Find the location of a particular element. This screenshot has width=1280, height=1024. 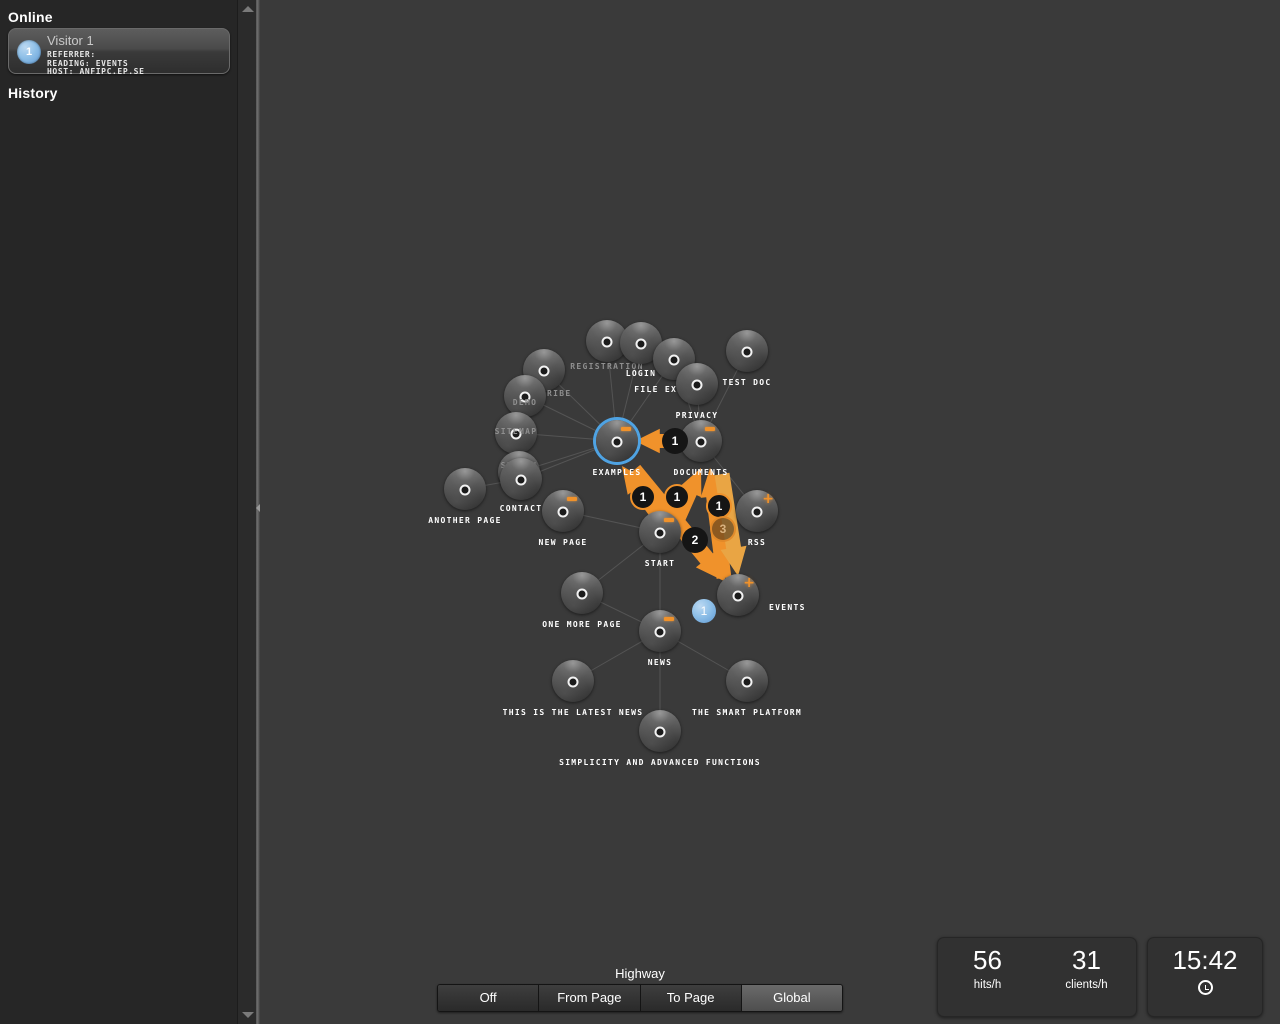

graph-node-simplicity-and-advanced-functions: SIMPLICITY AND ADVANCED FUNCTIONS is located at coordinates (659, 738).